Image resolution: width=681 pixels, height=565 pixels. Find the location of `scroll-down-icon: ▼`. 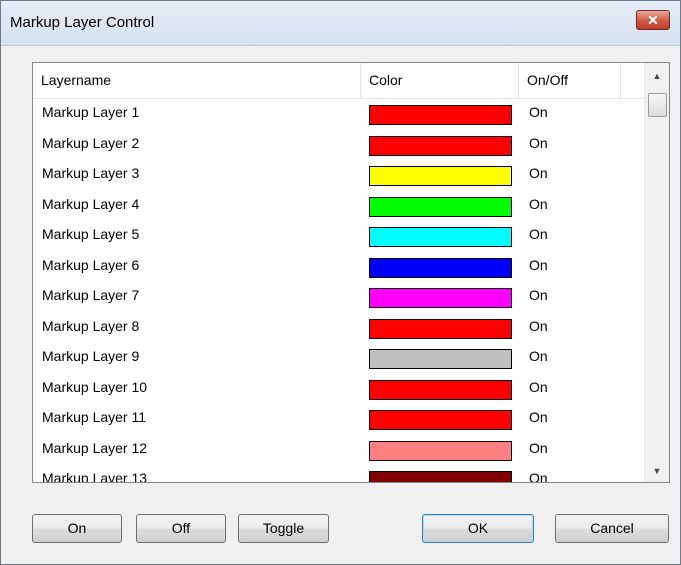

scroll-down-icon: ▼ is located at coordinates (657, 471).